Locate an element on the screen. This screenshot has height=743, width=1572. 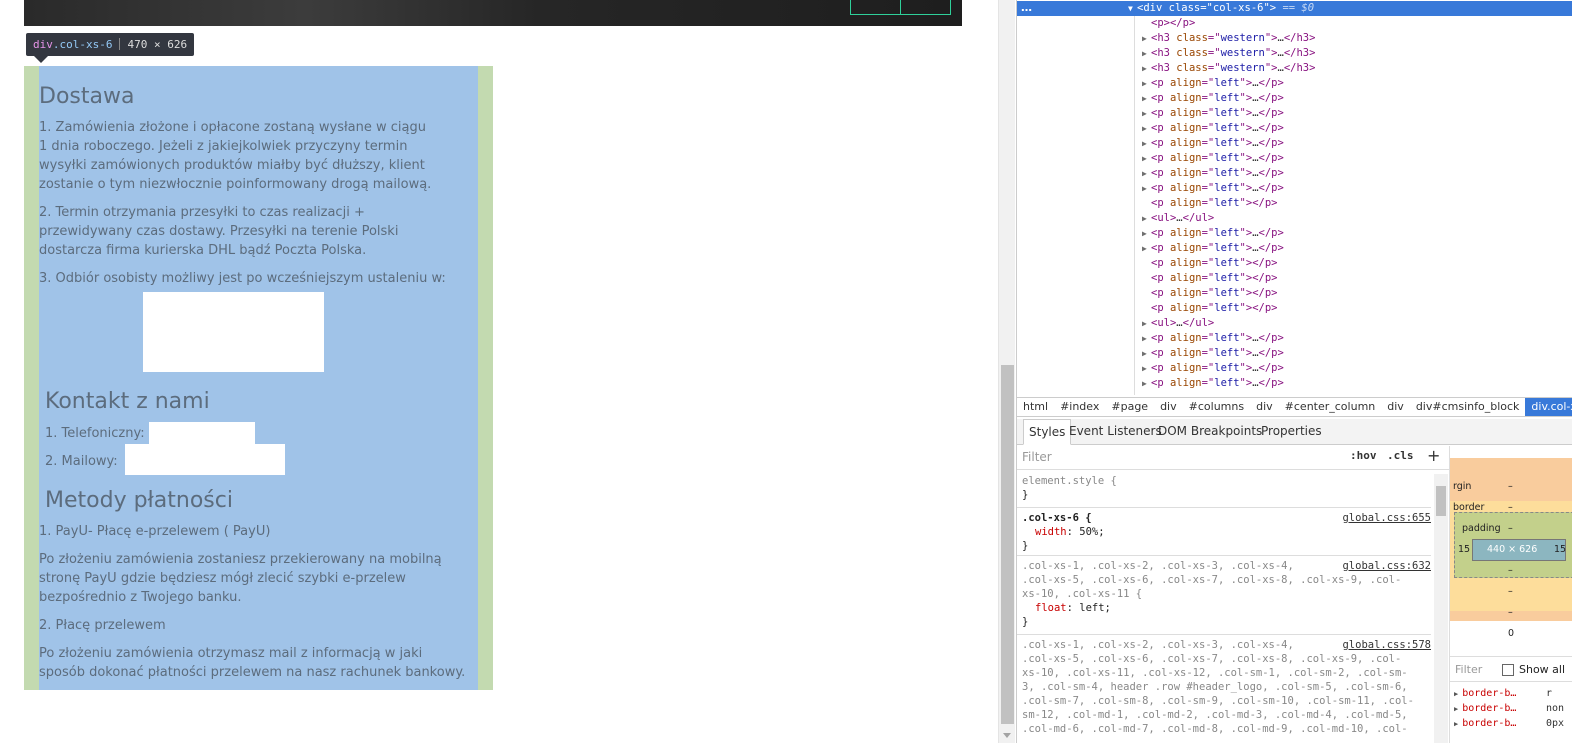
breadcrumb-item: #page is located at coordinates (1129, 407).